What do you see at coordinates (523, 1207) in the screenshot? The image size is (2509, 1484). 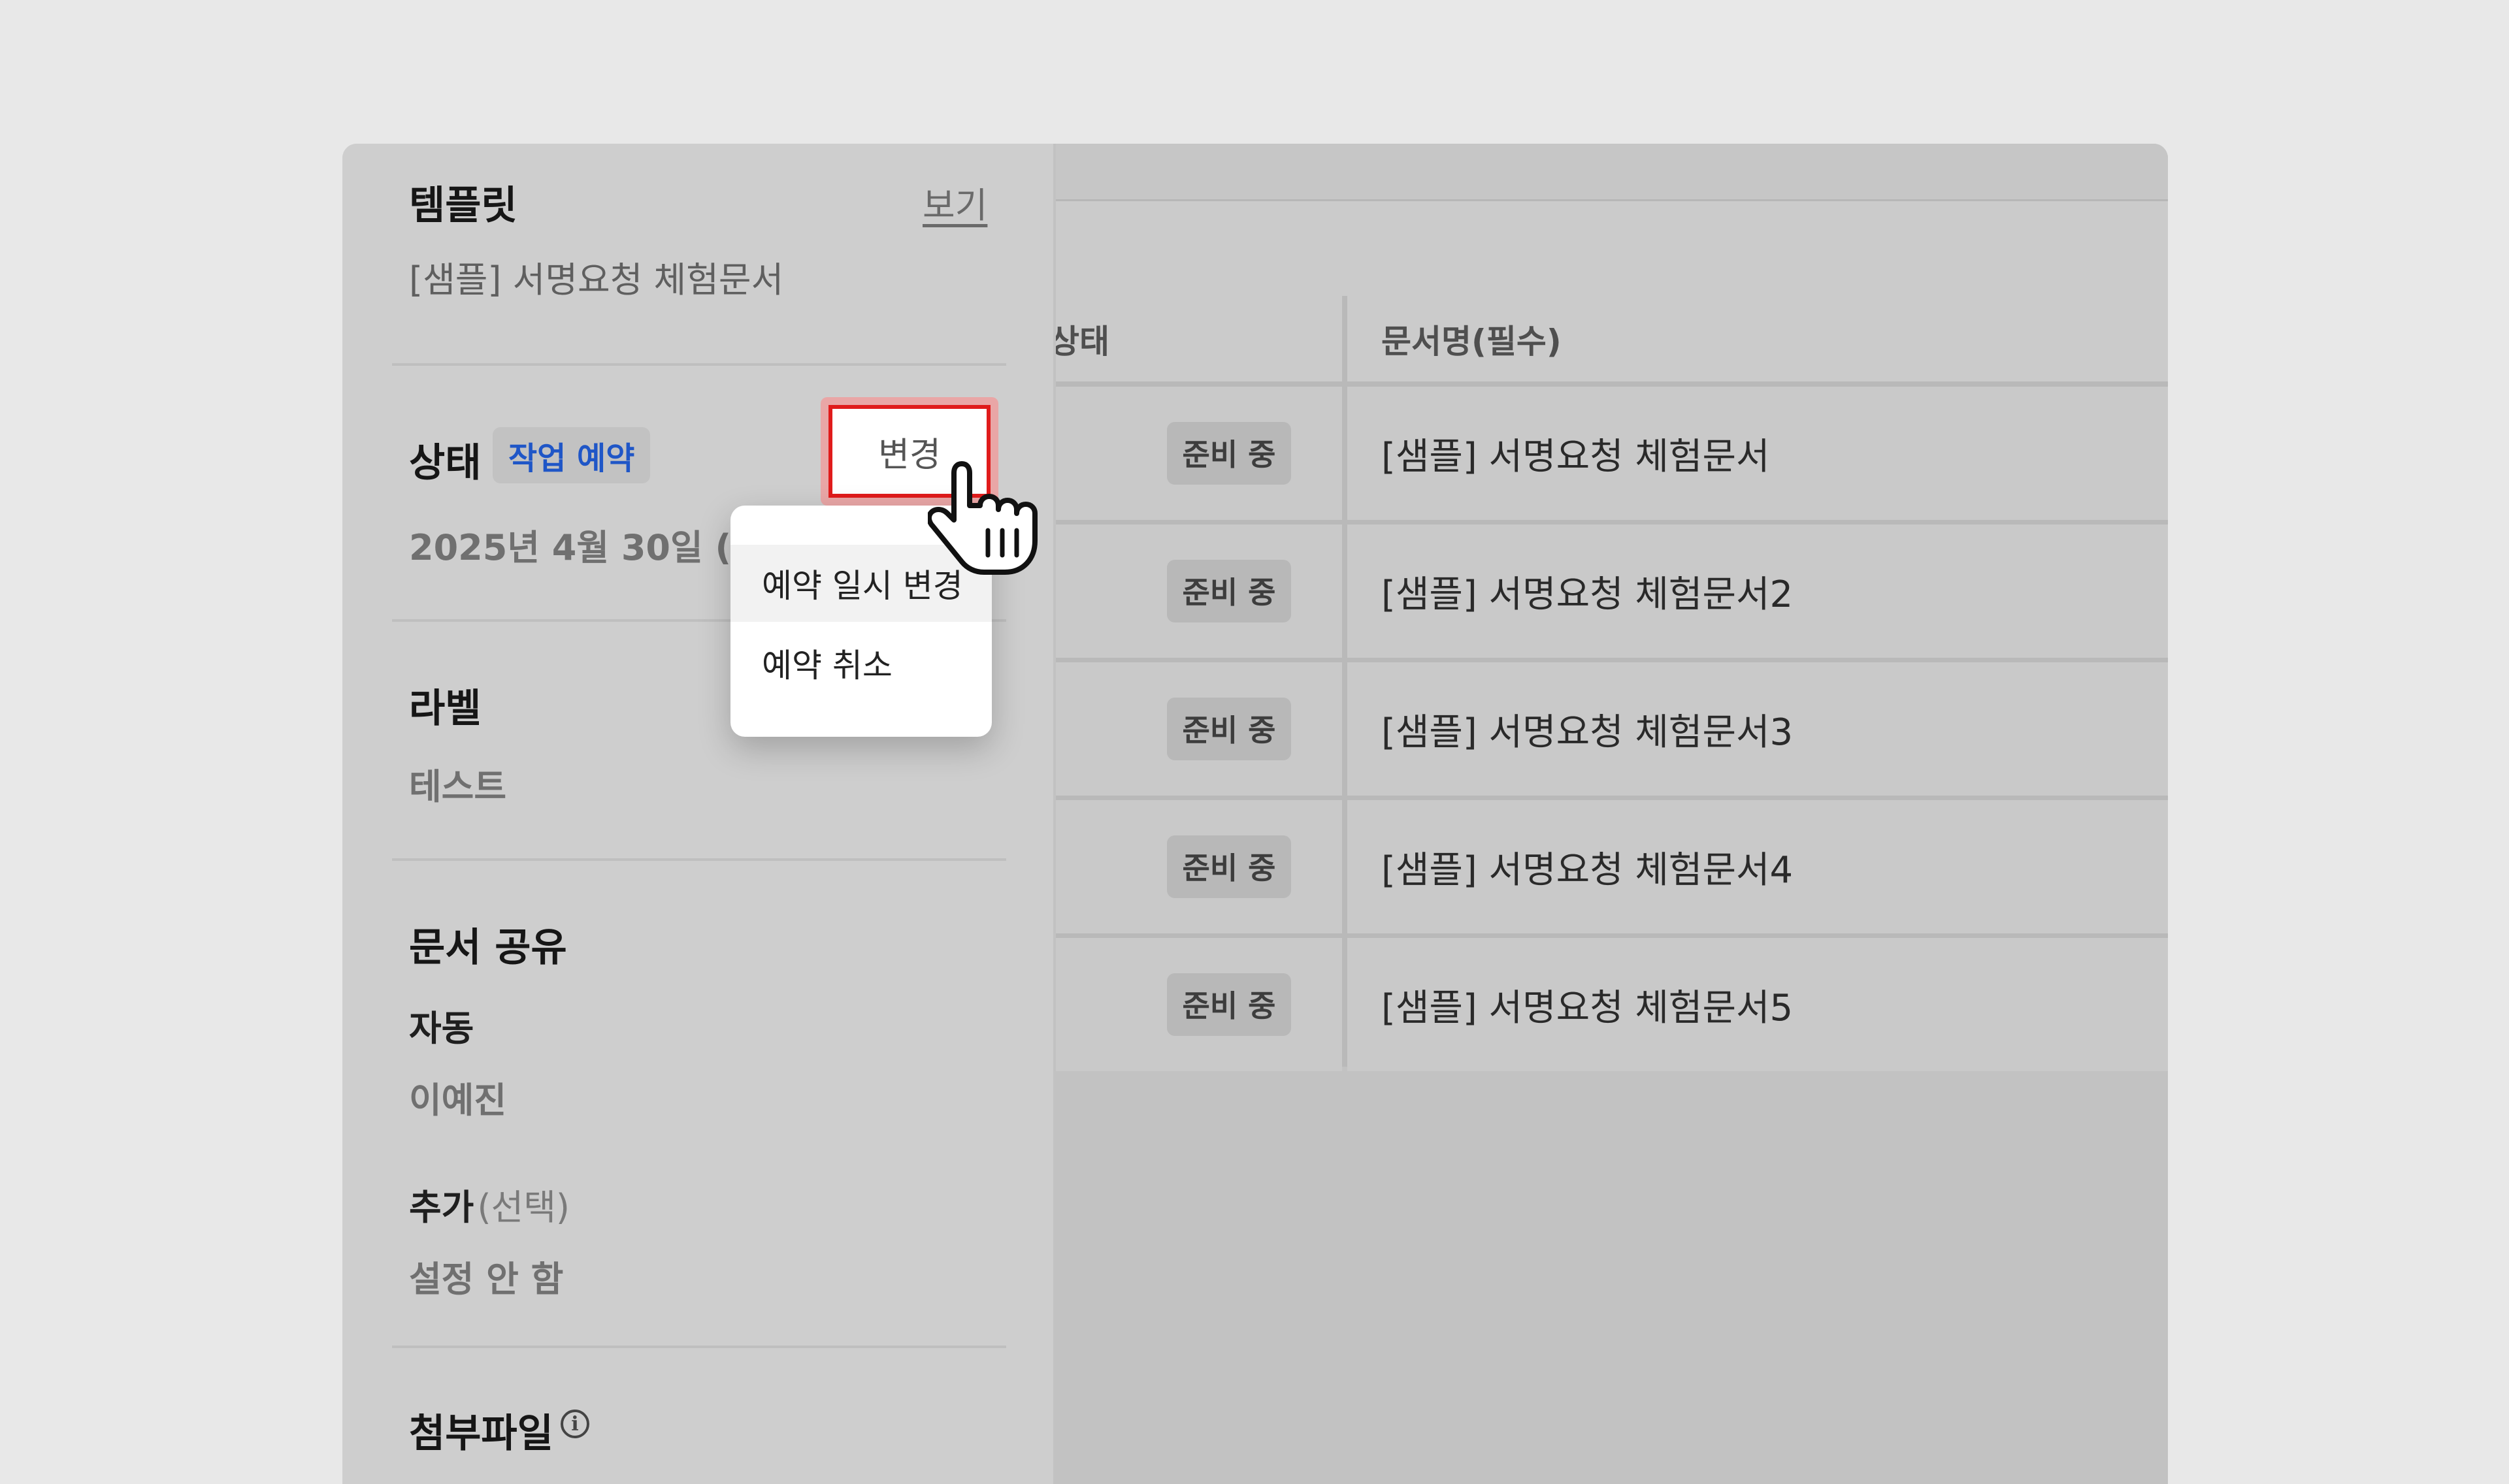 I see `add-share-optional: (선택)` at bounding box center [523, 1207].